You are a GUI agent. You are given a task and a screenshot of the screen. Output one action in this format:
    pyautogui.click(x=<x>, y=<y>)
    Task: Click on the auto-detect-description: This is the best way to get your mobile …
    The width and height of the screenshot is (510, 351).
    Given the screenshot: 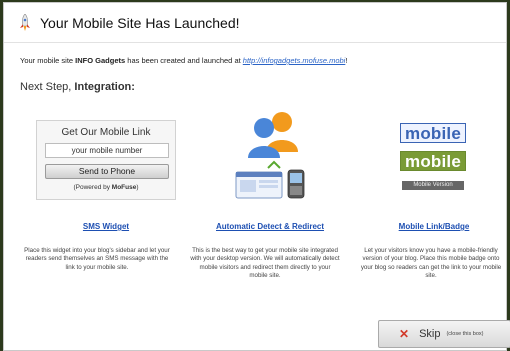 What is the action you would take?
    pyautogui.click(x=265, y=263)
    